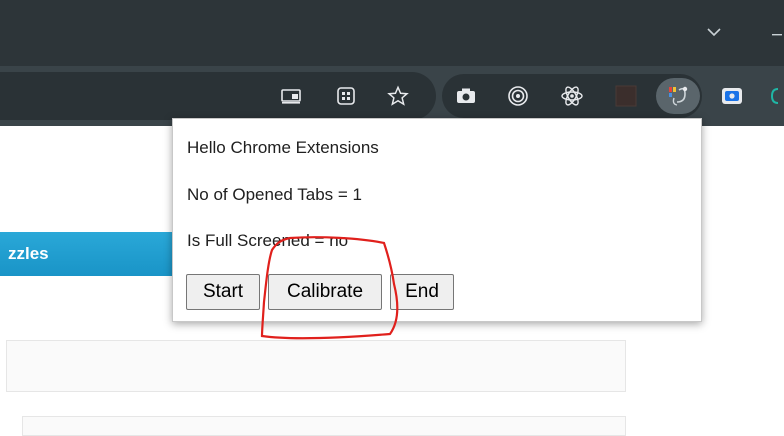 This screenshot has width=784, height=436. What do you see at coordinates (275, 194) in the screenshot?
I see `opened-tabs-label: No of Opened Tabs = 1` at bounding box center [275, 194].